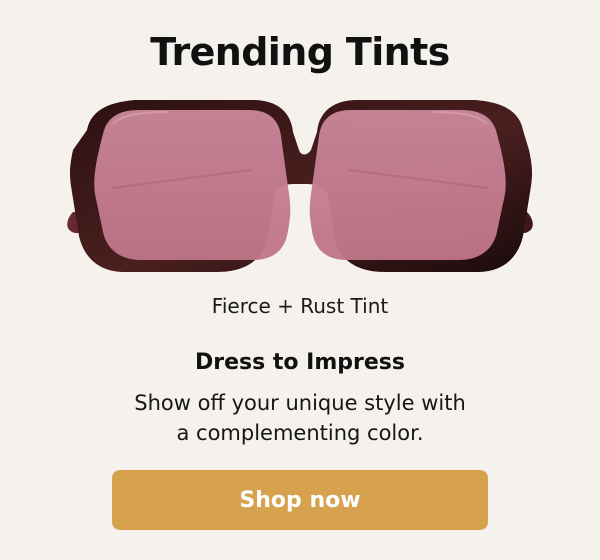 The width and height of the screenshot is (600, 560). What do you see at coordinates (192, 185) in the screenshot?
I see `left-lens` at bounding box center [192, 185].